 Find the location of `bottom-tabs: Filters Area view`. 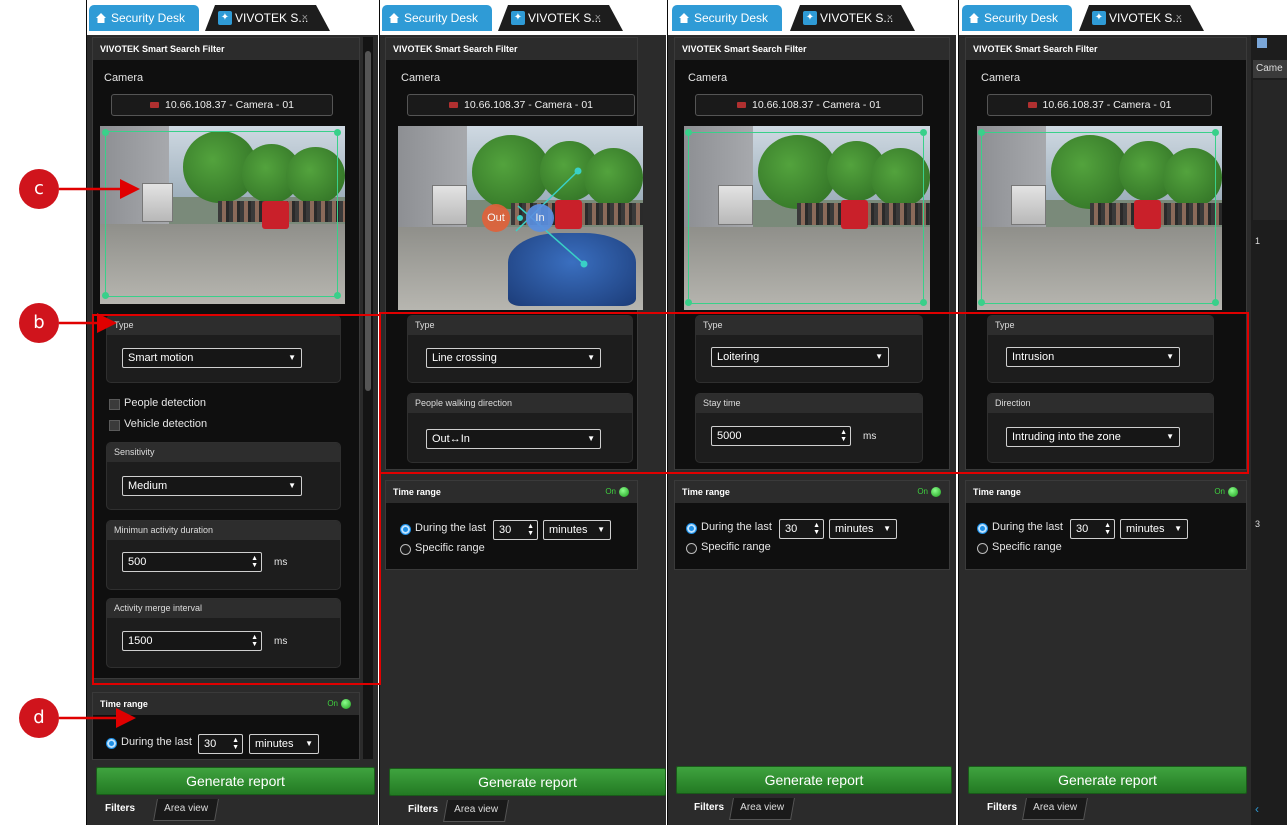

bottom-tabs: Filters Area view is located at coordinates (1079, 809).